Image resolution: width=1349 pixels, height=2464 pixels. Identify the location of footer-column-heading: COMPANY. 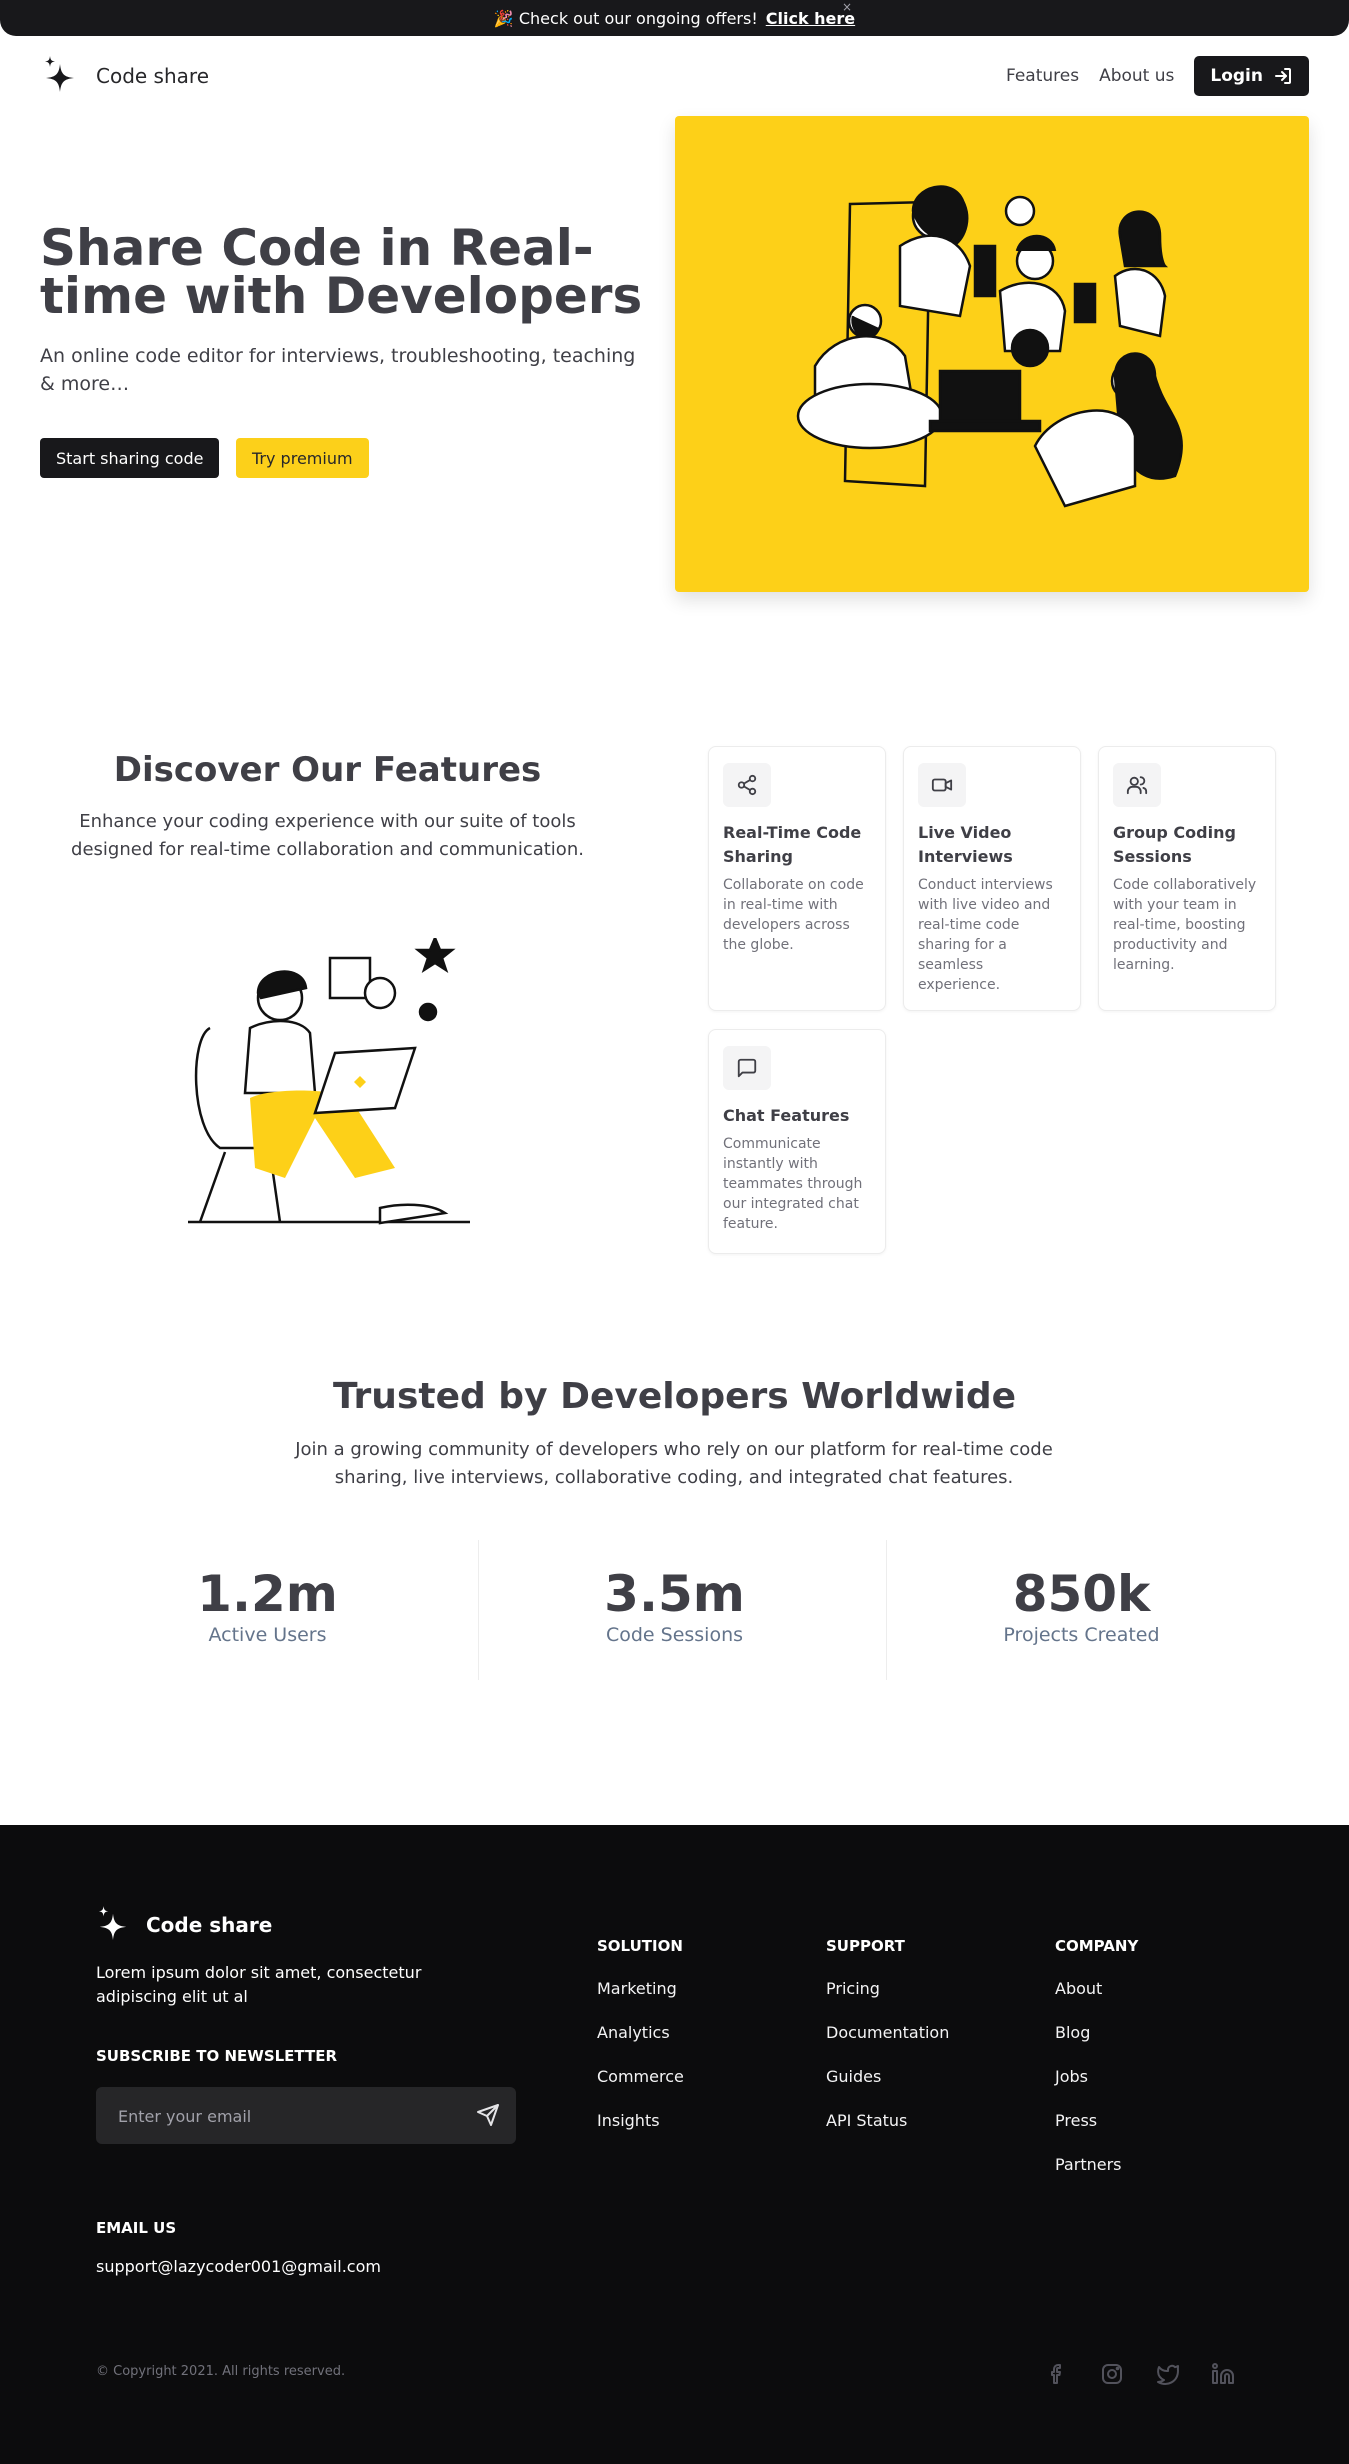
(1097, 1946).